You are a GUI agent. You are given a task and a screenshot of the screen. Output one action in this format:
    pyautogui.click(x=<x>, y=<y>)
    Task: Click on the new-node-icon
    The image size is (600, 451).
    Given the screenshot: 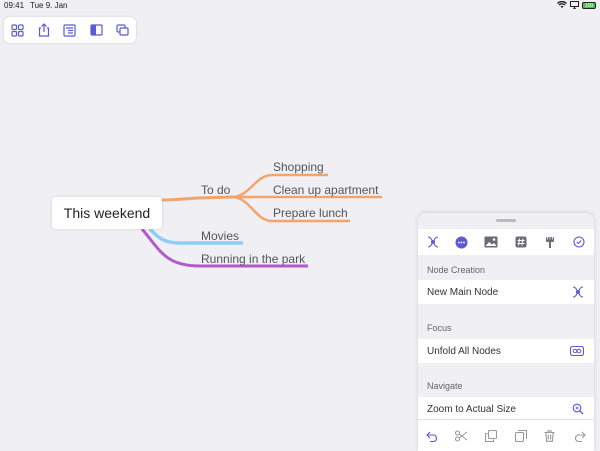 What is the action you would take?
    pyautogui.click(x=578, y=292)
    